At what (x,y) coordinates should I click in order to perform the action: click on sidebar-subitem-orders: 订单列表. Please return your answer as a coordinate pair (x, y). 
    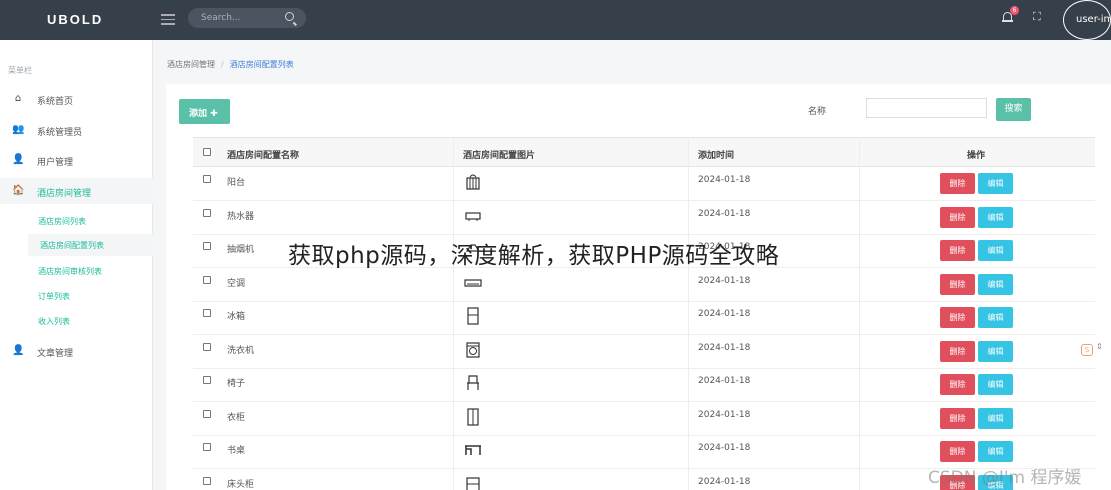
    Looking at the image, I should click on (54, 296).